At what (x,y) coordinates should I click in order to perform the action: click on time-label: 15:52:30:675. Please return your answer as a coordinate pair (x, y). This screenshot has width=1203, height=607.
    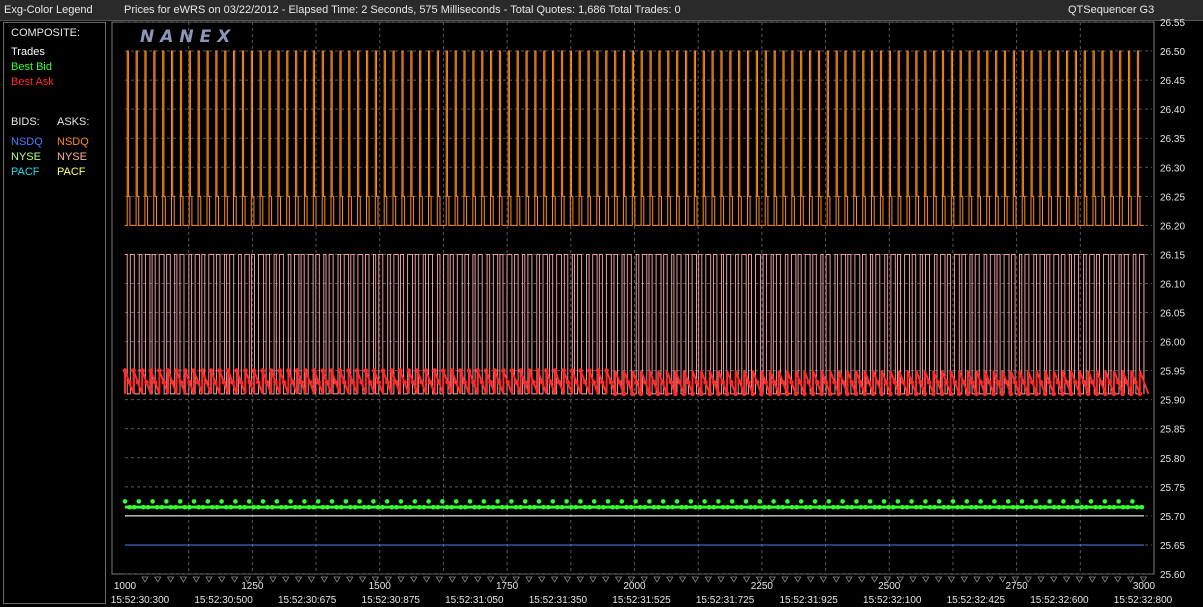
    Looking at the image, I should click on (307, 600).